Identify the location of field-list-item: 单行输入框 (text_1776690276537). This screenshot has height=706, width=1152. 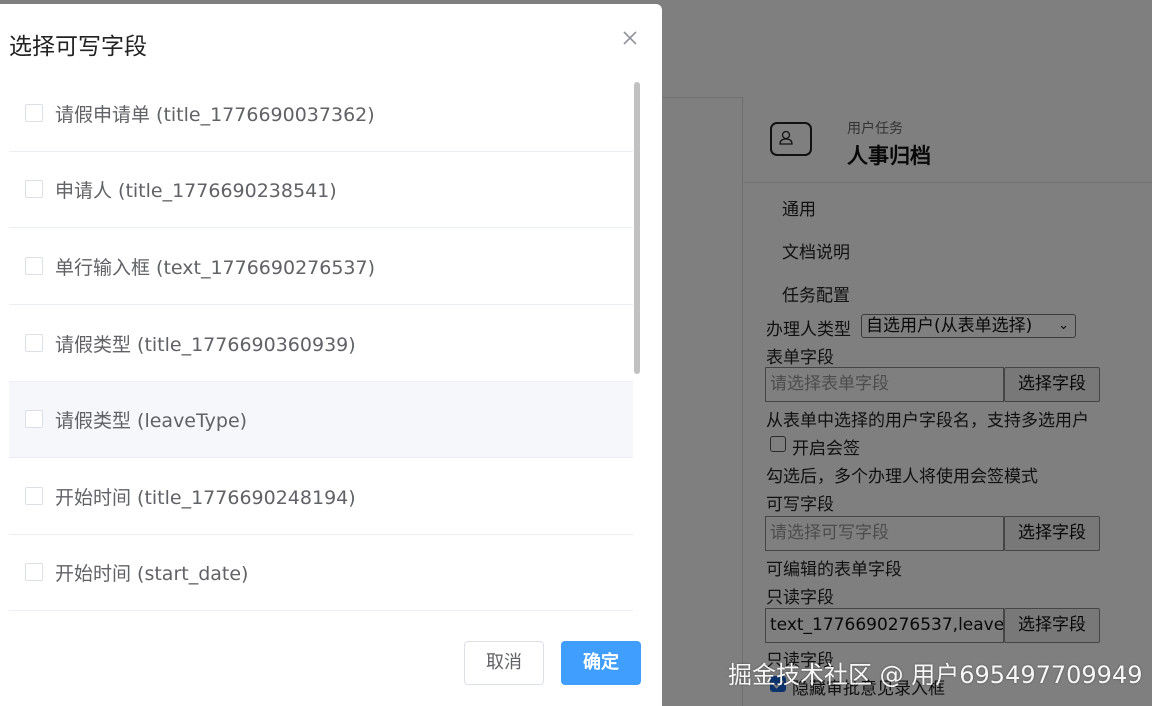
(321, 267).